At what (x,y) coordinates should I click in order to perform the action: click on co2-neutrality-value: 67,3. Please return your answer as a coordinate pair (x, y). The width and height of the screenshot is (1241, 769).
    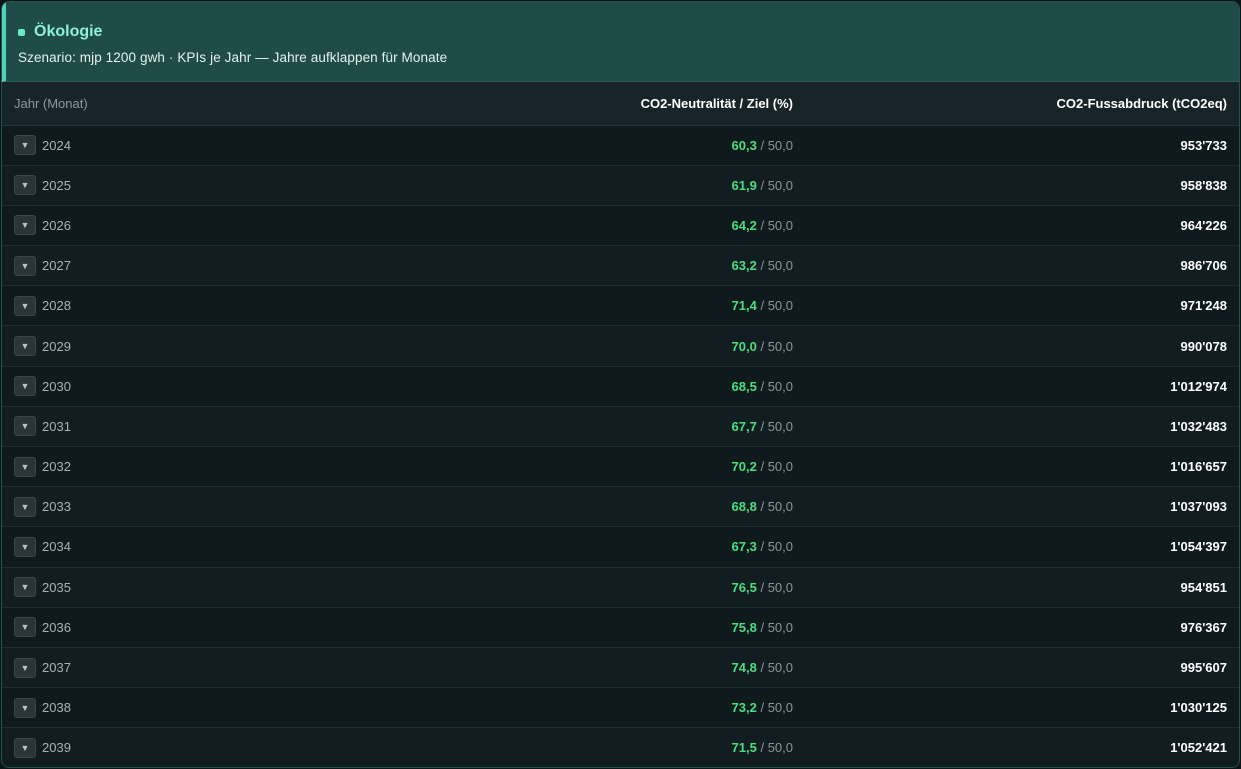
    Looking at the image, I should click on (744, 547).